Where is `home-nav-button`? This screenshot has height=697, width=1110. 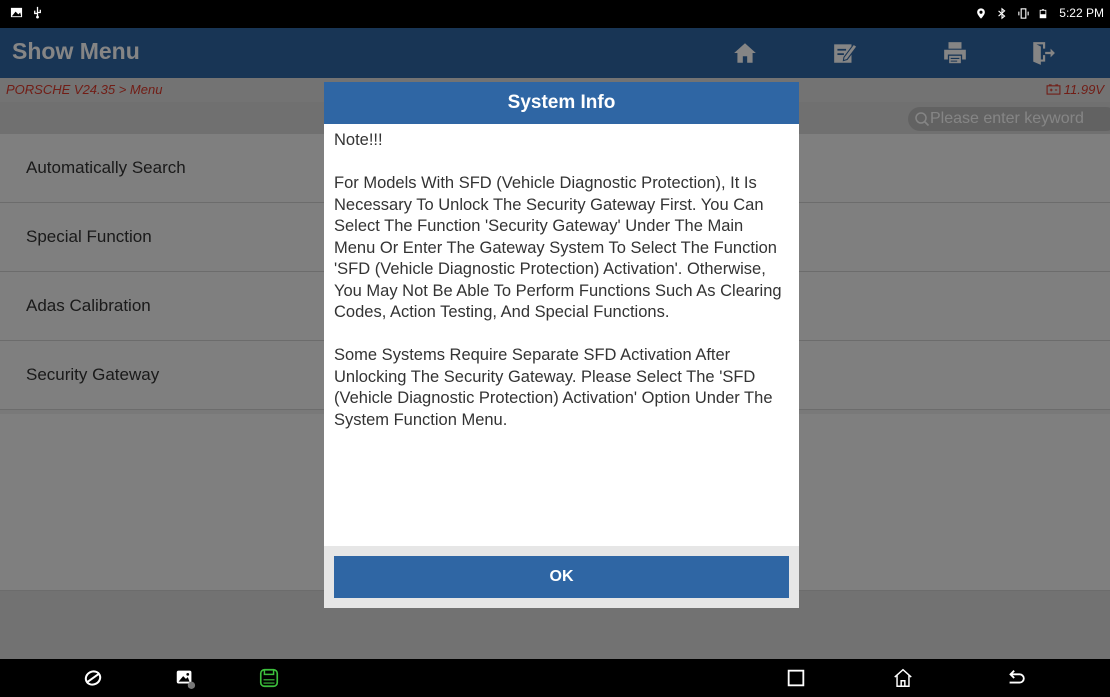
home-nav-button is located at coordinates (903, 678).